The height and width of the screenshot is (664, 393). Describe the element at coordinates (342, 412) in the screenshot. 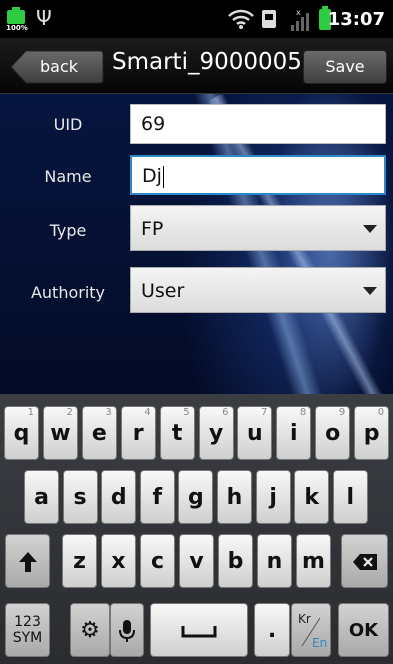

I see `key-number-hint: 9` at that location.